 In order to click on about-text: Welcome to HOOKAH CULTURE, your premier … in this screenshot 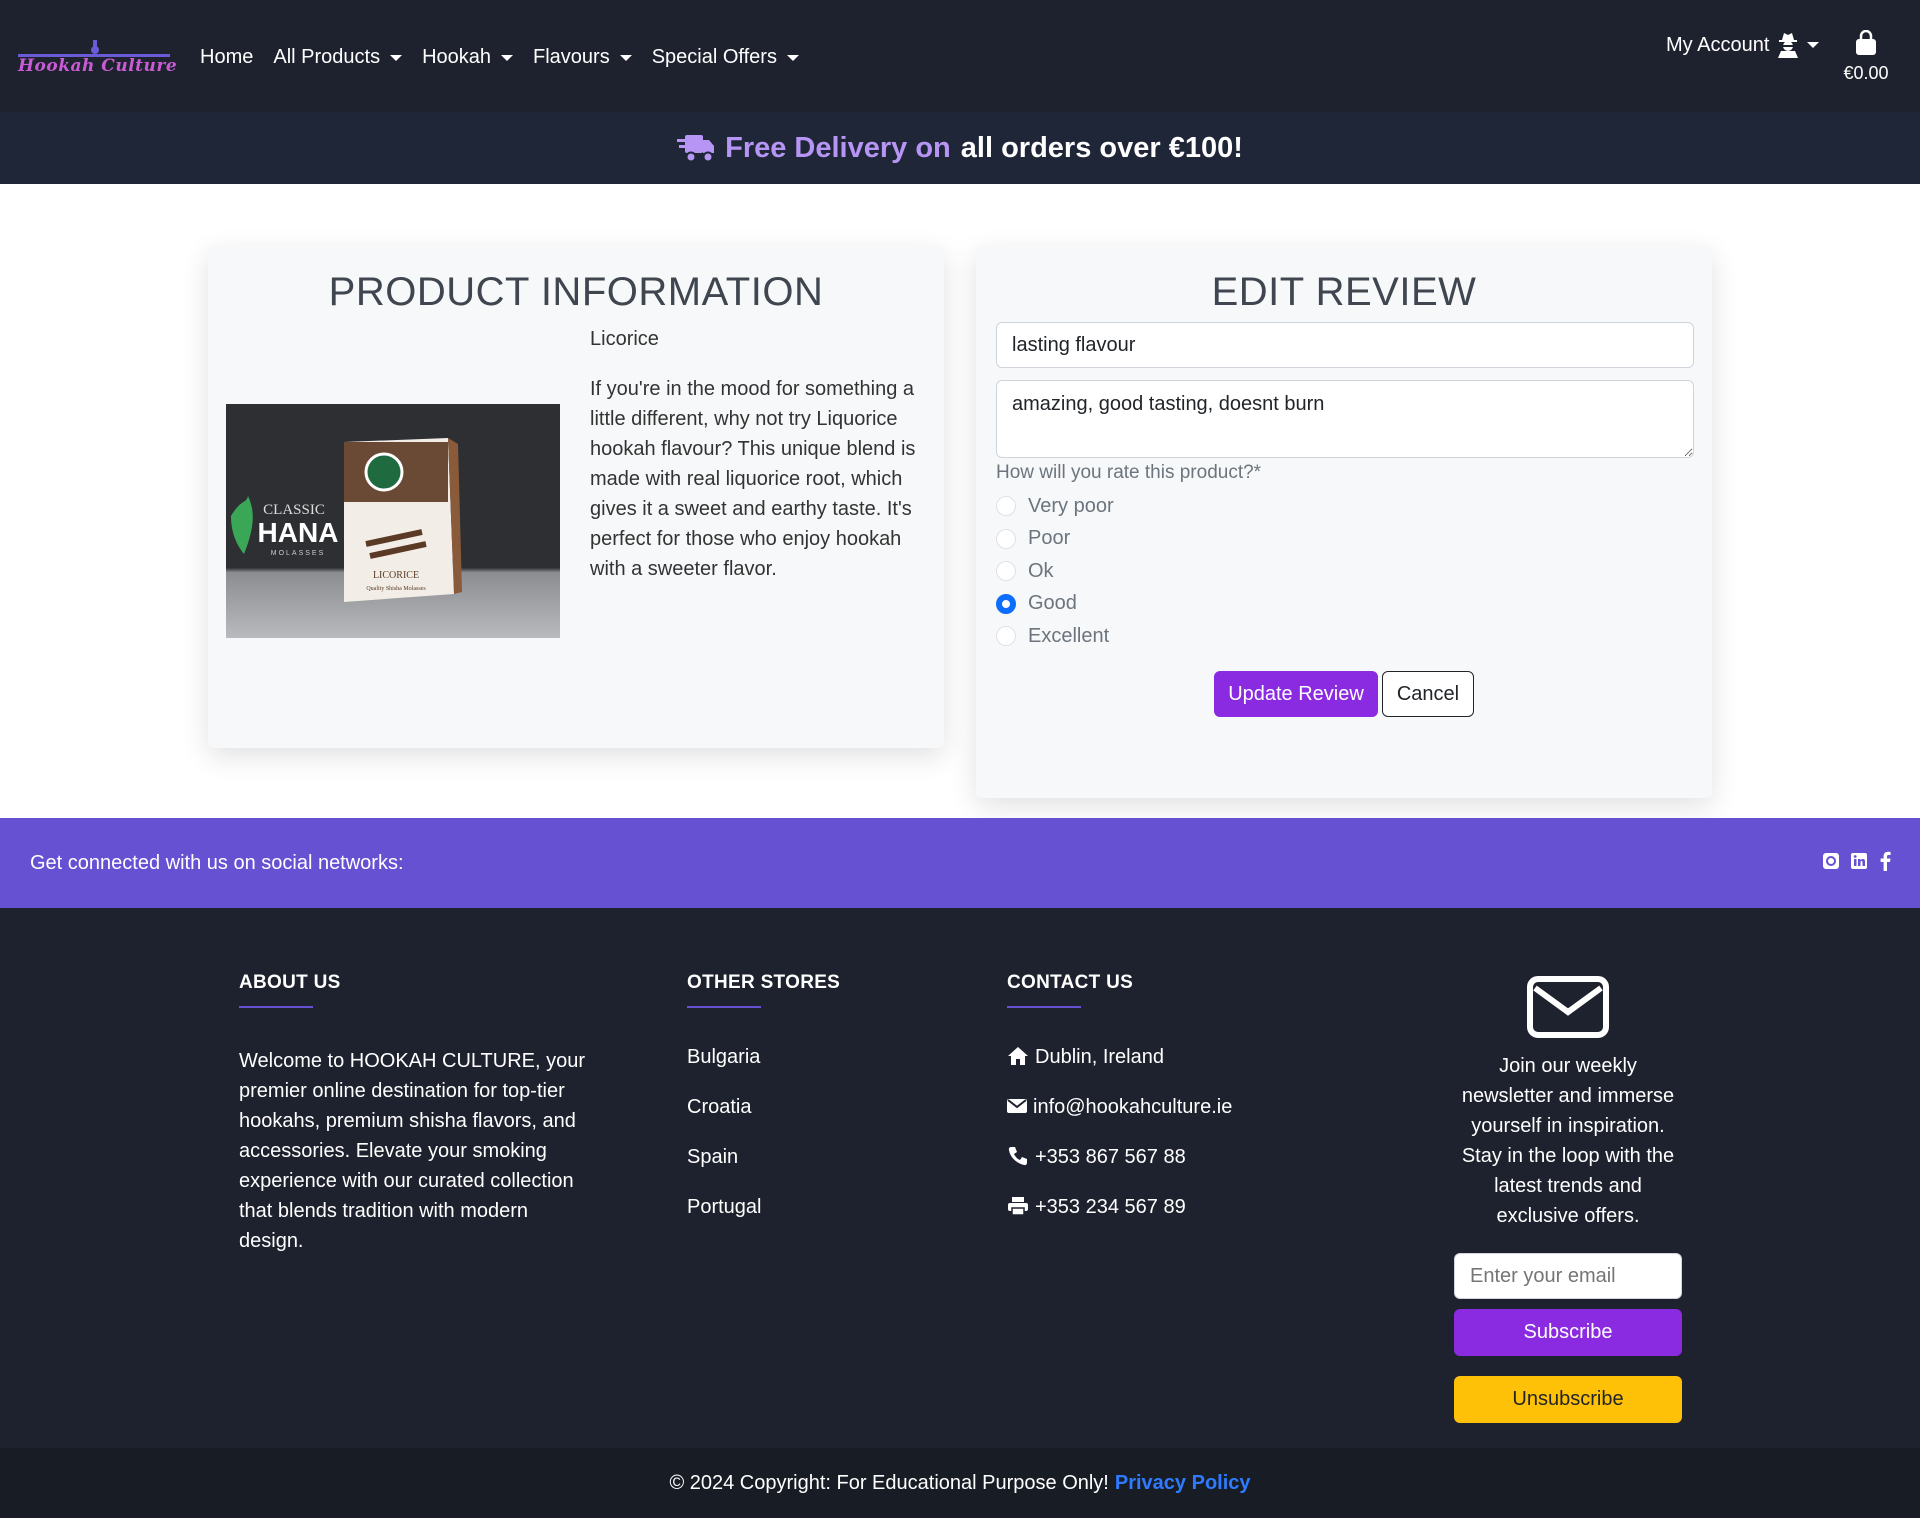, I will do `click(412, 1151)`.